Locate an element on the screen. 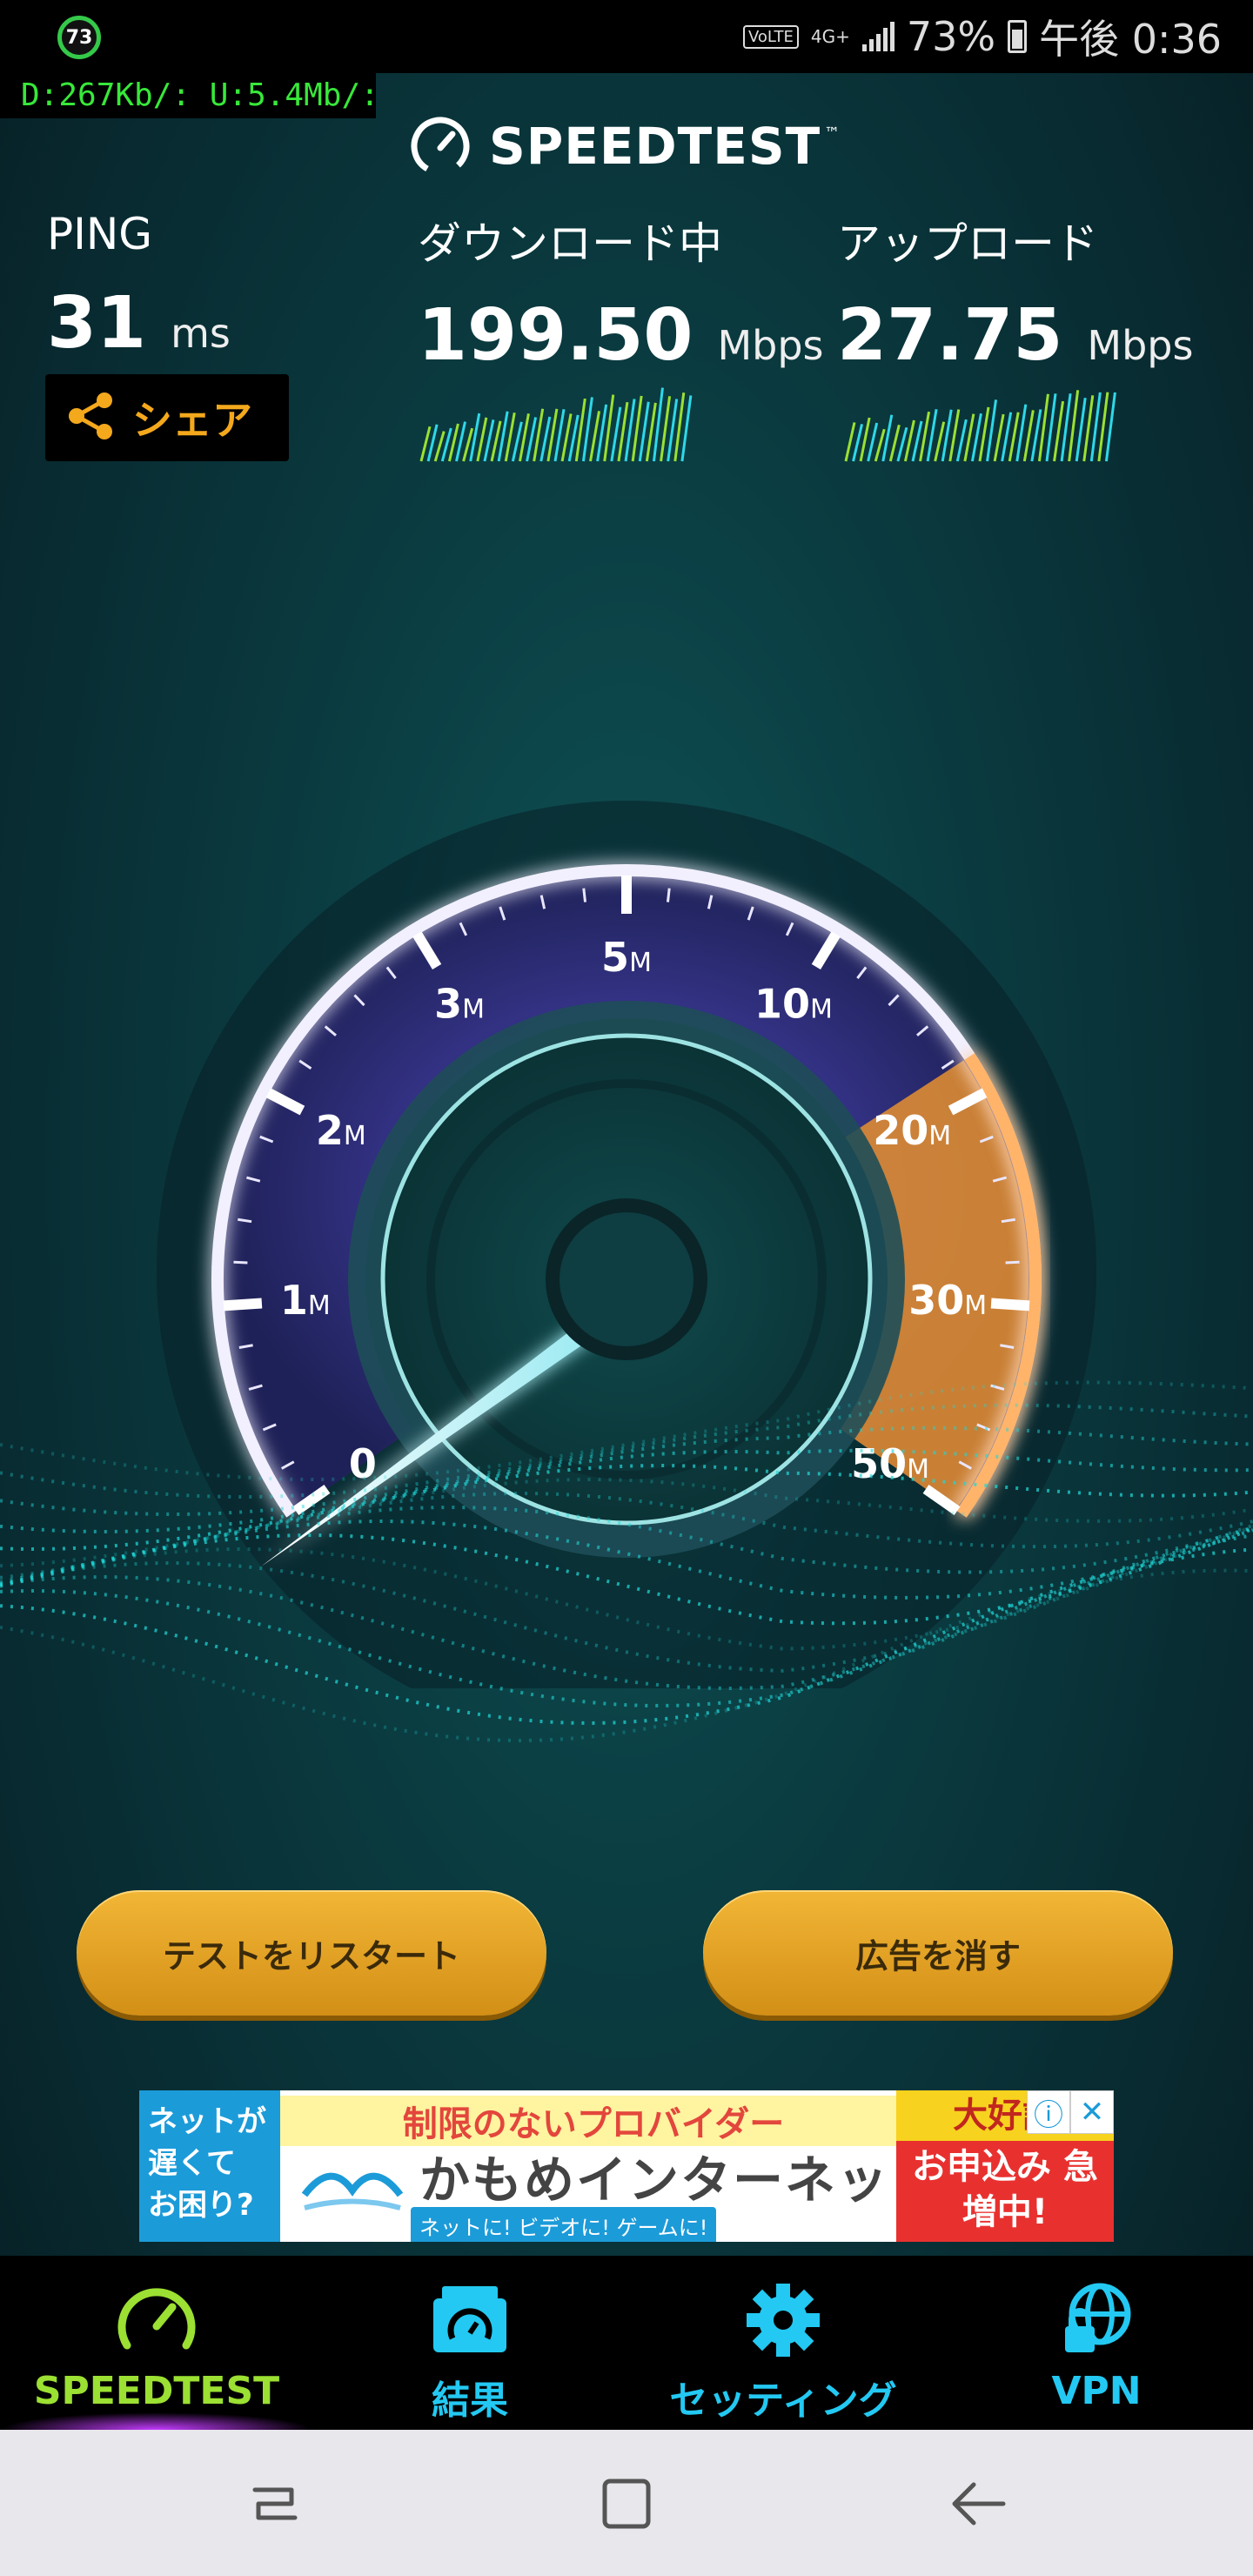 The image size is (1253, 2576). download-unit: Mbps is located at coordinates (770, 346).